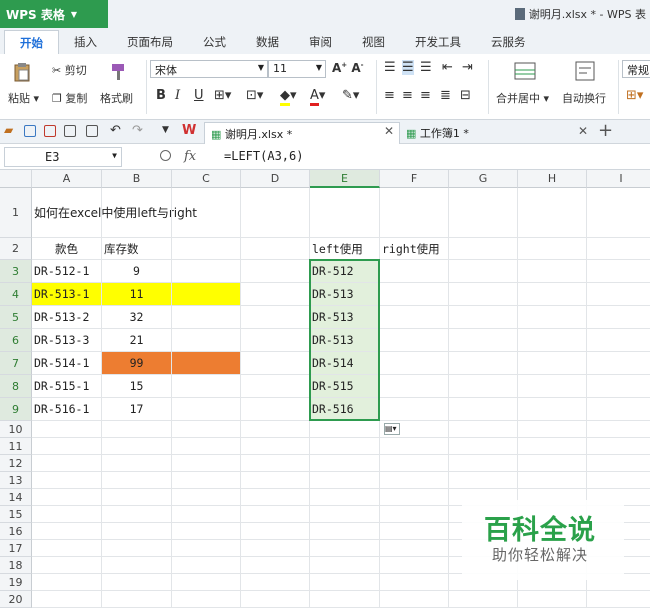 Image resolution: width=650 pixels, height=608 pixels. Describe the element at coordinates (23, 98) in the screenshot. I see `paste-button: 粘贴 ▾` at that location.